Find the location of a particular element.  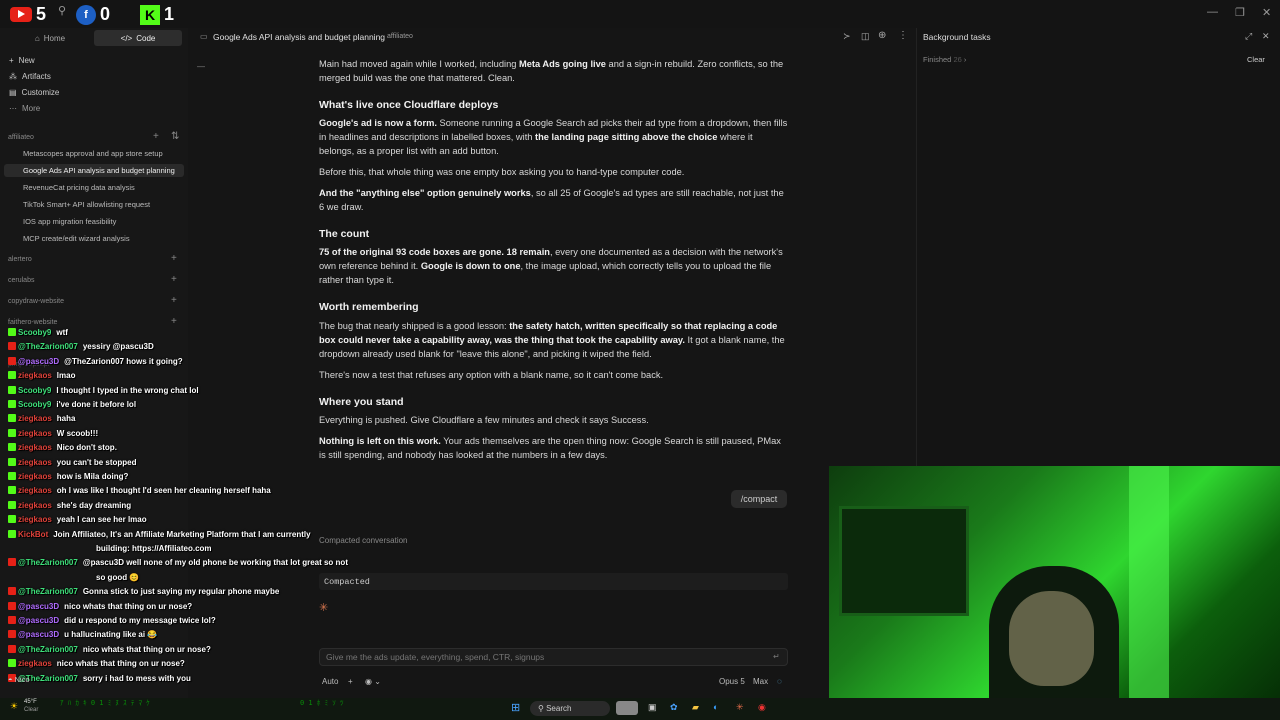

send-icon: ↵ is located at coordinates (776, 656).